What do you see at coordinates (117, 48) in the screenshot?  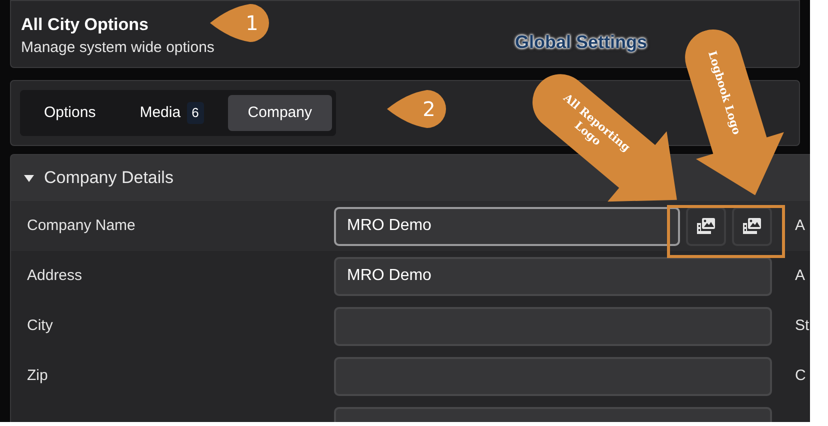 I see `page-subtitle: Manage system wide options` at bounding box center [117, 48].